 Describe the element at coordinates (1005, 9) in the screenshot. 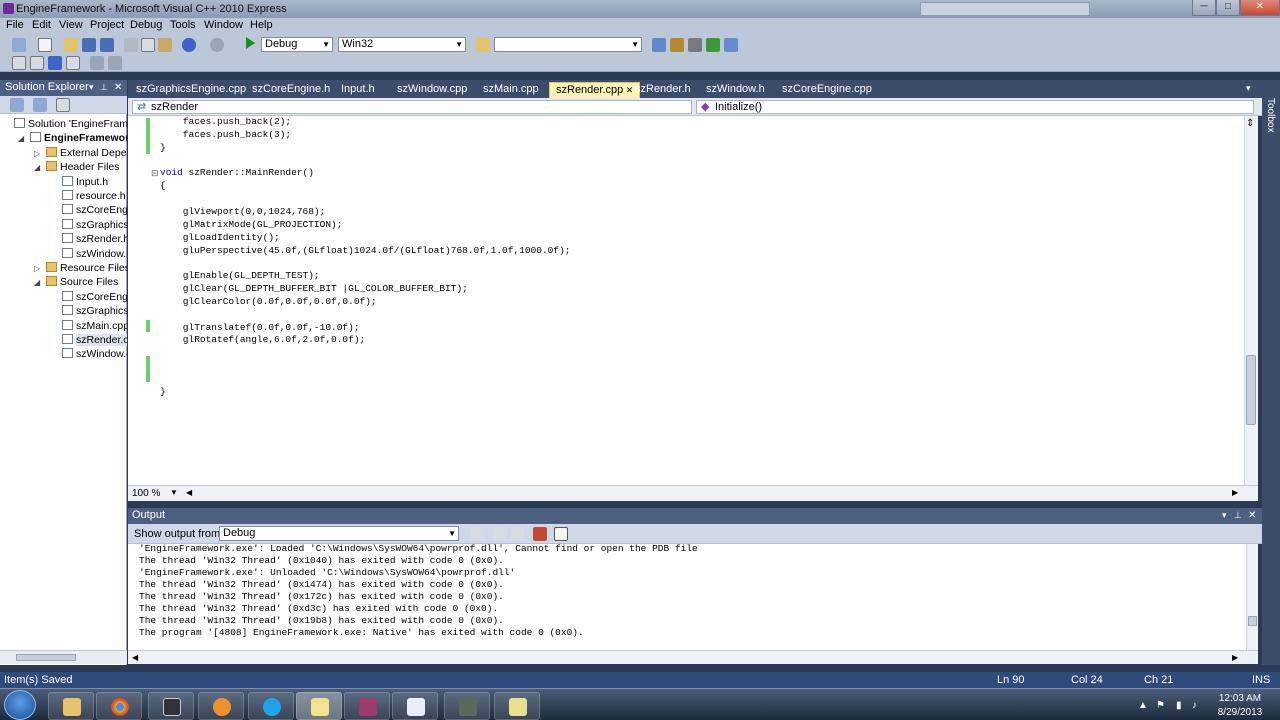

I see `title-search-field` at that location.